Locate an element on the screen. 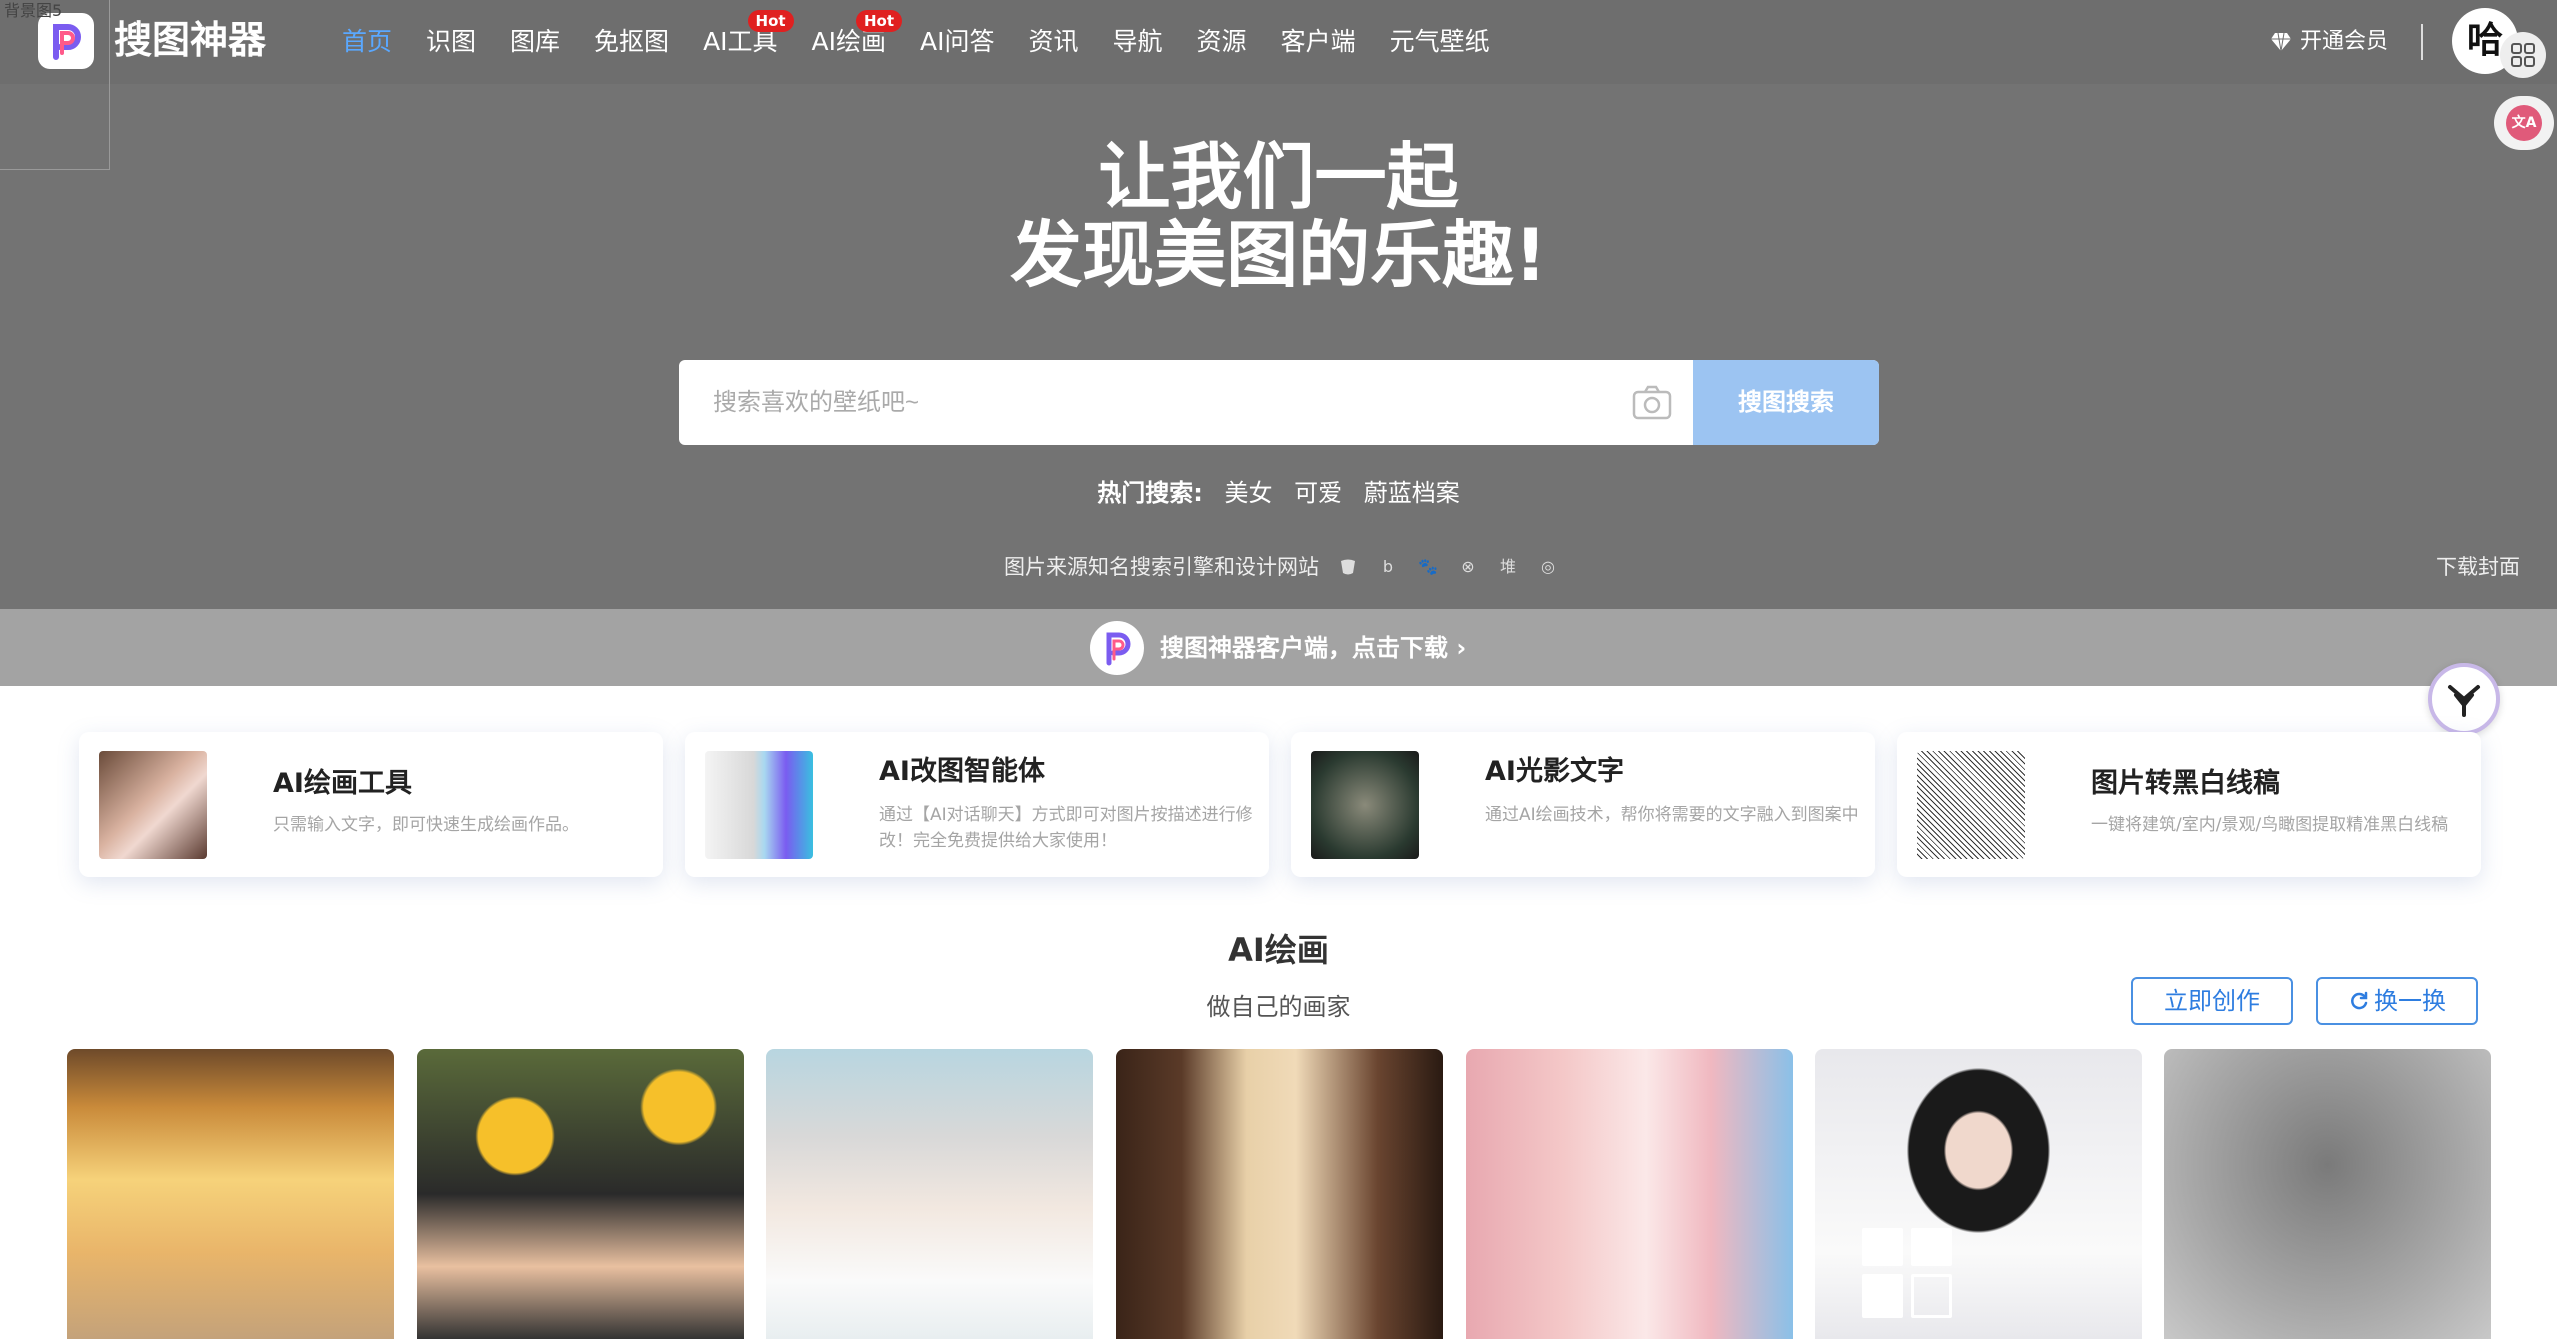 The width and height of the screenshot is (2557, 1339). 360-icon: ◎ is located at coordinates (1548, 566).